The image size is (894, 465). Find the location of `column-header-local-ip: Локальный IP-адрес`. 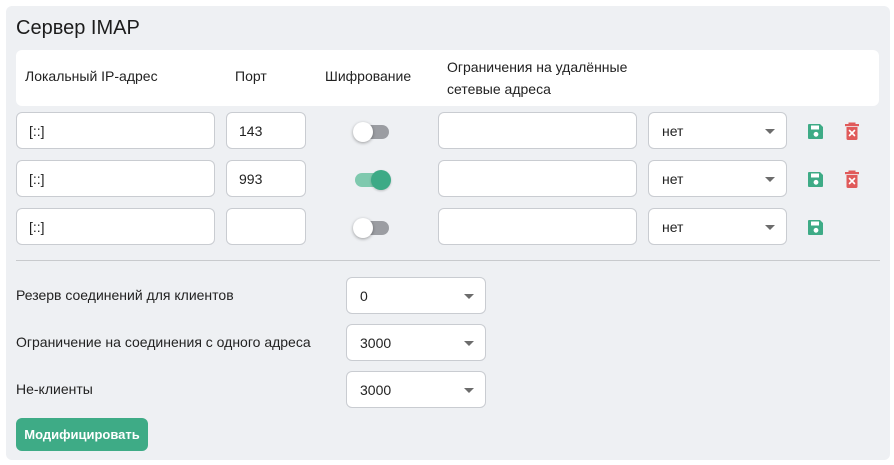

column-header-local-ip: Локальный IP-адрес is located at coordinates (91, 76).